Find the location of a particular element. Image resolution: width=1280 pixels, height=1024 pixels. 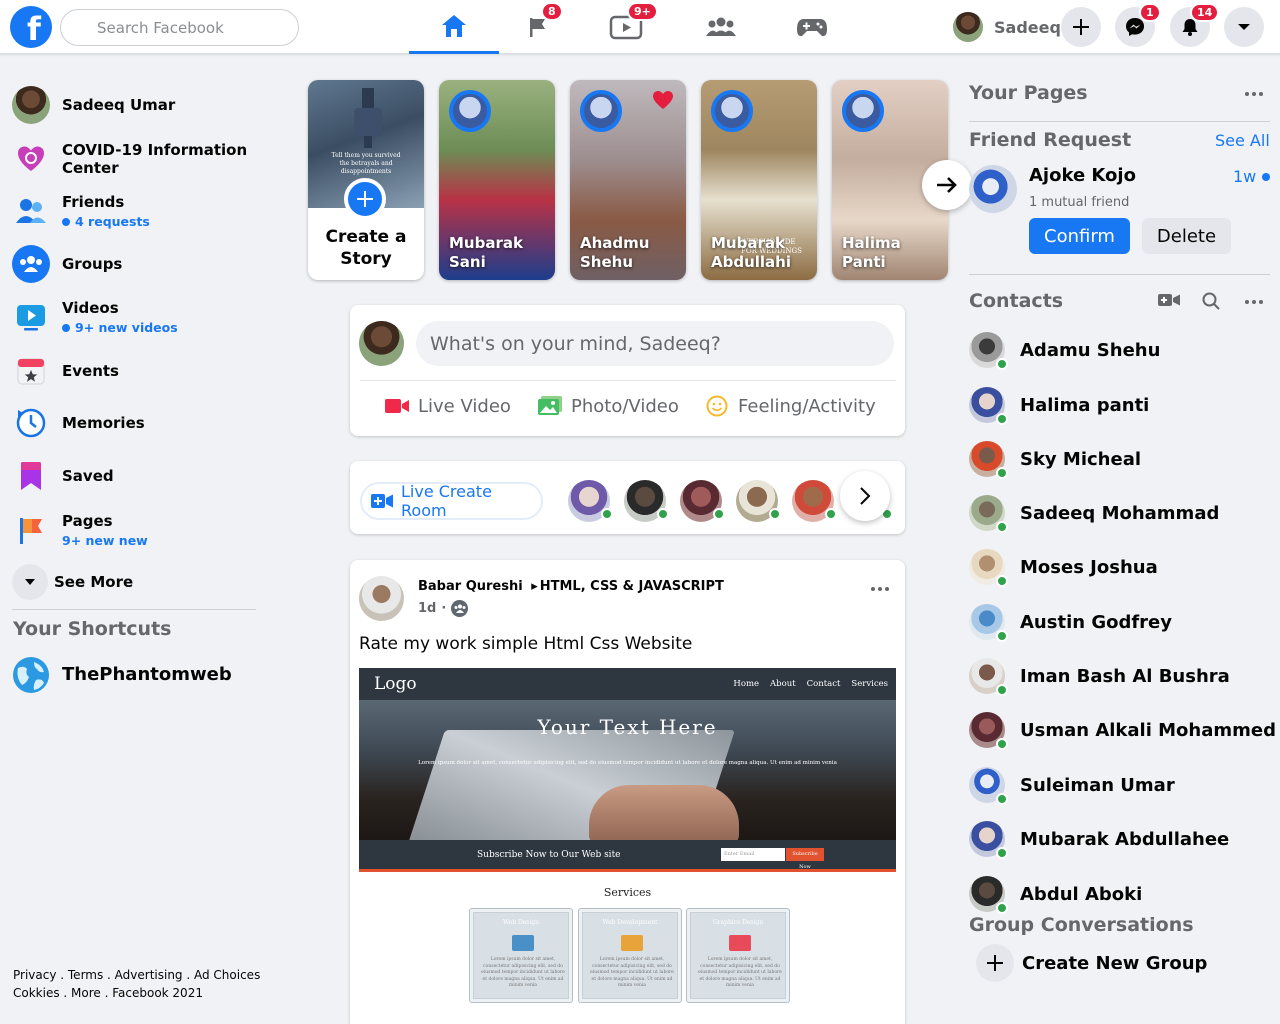

contact-item: Sky Micheal is located at coordinates (1055, 460).